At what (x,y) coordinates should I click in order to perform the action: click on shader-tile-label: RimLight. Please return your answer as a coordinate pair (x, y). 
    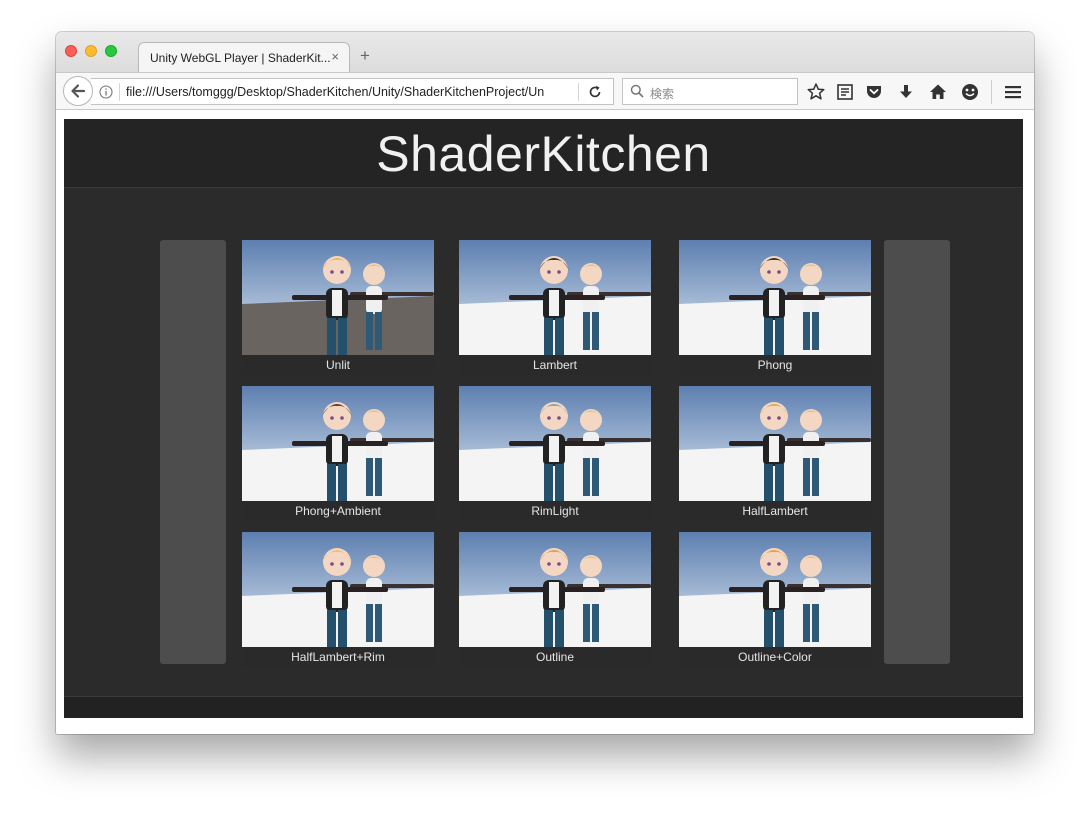
    Looking at the image, I should click on (555, 511).